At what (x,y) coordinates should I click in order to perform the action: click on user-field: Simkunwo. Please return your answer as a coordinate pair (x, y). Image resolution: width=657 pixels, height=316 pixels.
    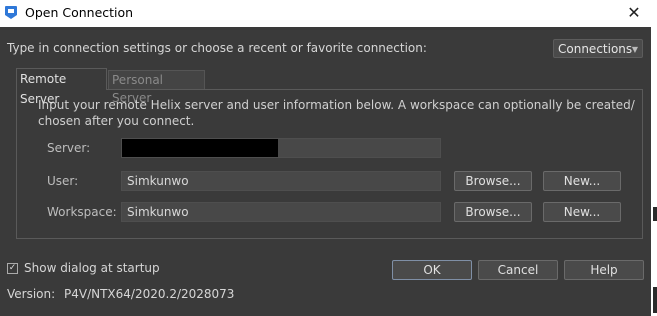
    Looking at the image, I should click on (281, 181).